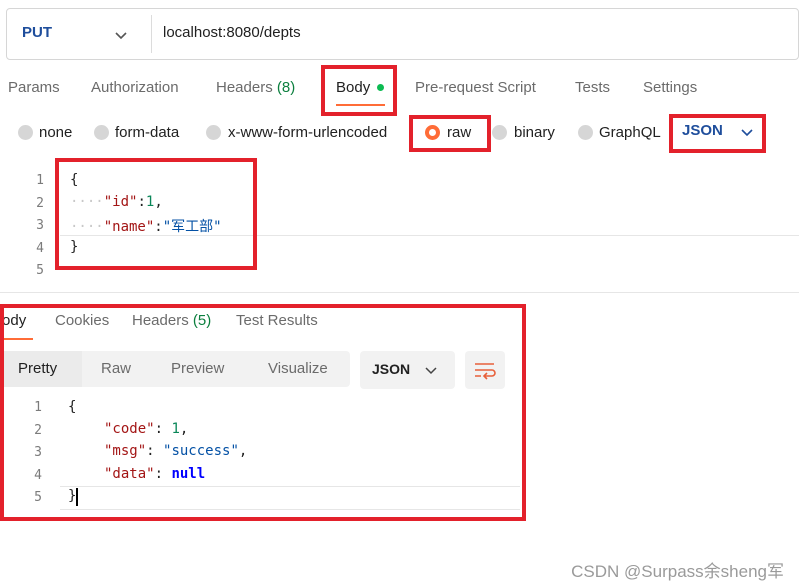 The image size is (799, 587). I want to click on radio-form-data-label: form-data, so click(147, 132).